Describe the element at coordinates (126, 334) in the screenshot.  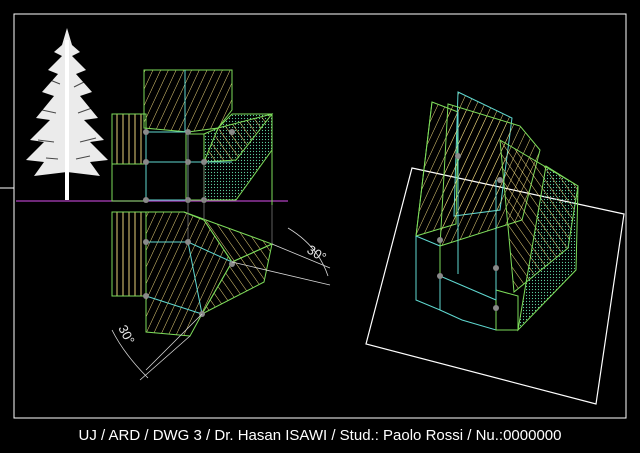
I see `angle-label-bottom: 30°` at that location.